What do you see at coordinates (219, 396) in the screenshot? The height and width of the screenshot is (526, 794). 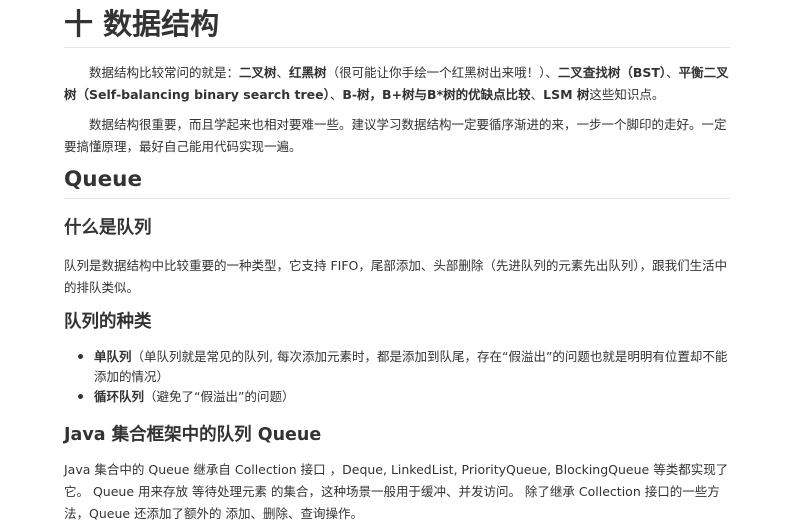 I see `item-description: （避免了“假溢出”的问题）` at bounding box center [219, 396].